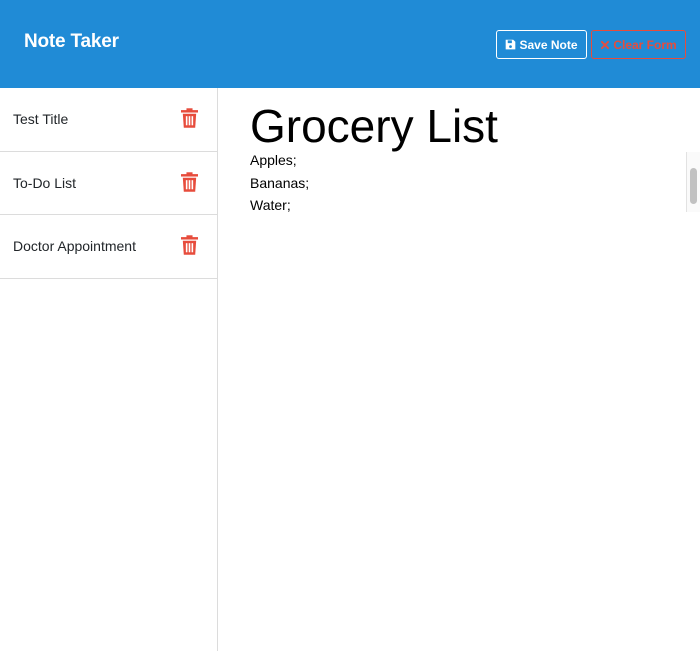  I want to click on note-title: Doctor Appointment, so click(74, 246).